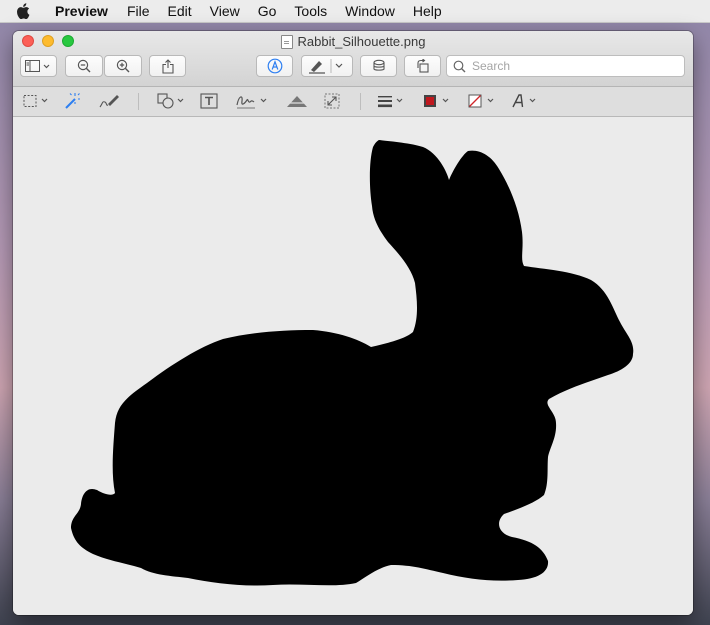  I want to click on sidebar-button, so click(38, 66).